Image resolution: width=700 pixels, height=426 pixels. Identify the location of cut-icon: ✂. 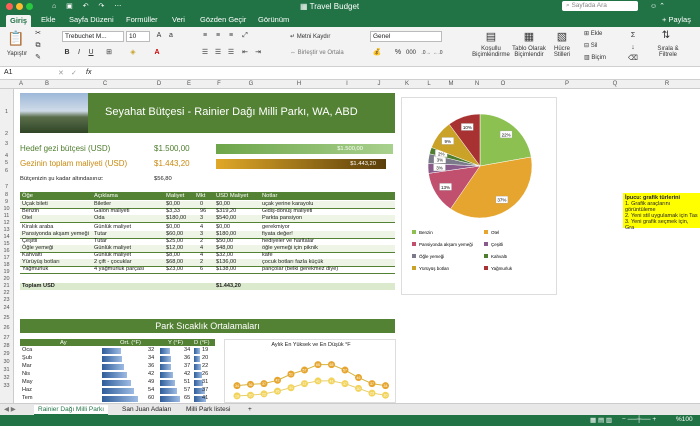
(38, 34).